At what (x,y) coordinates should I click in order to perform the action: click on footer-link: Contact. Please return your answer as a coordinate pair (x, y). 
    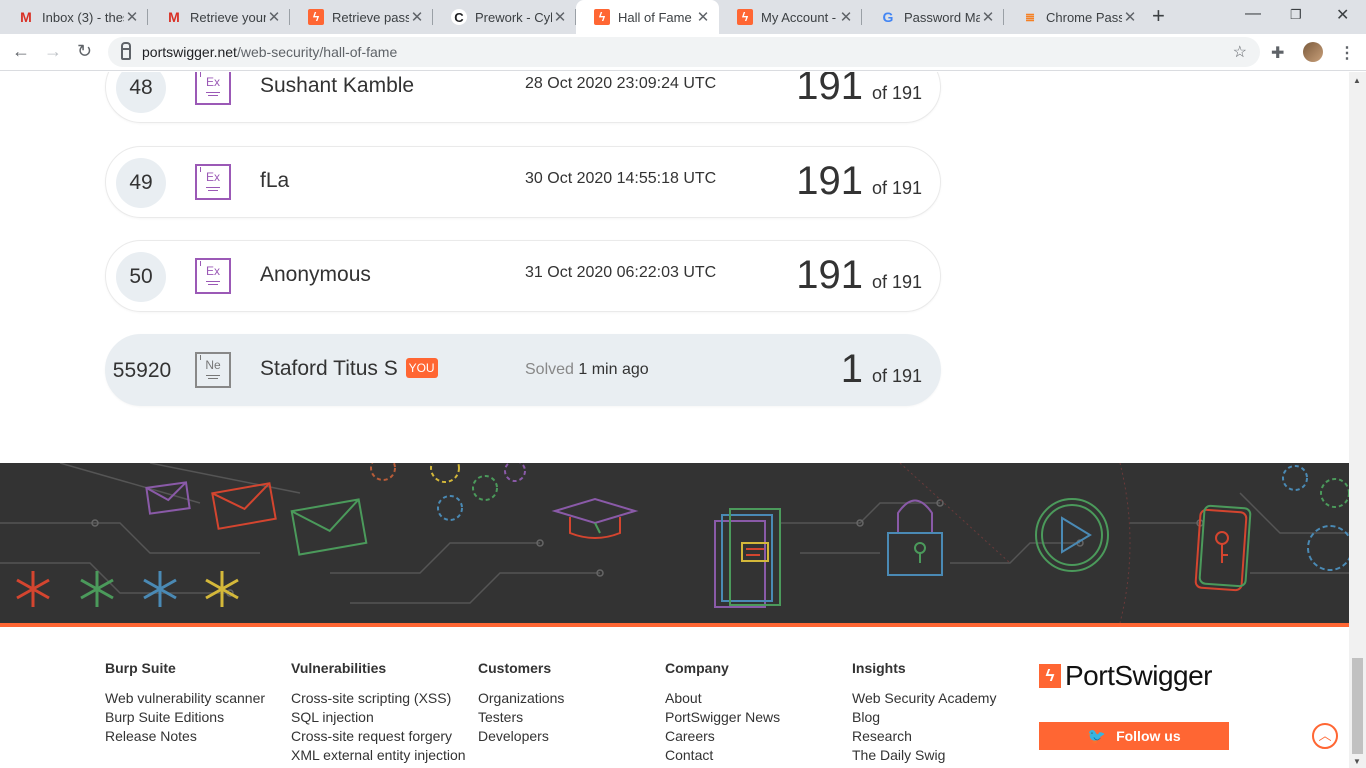
    Looking at the image, I should click on (722, 755).